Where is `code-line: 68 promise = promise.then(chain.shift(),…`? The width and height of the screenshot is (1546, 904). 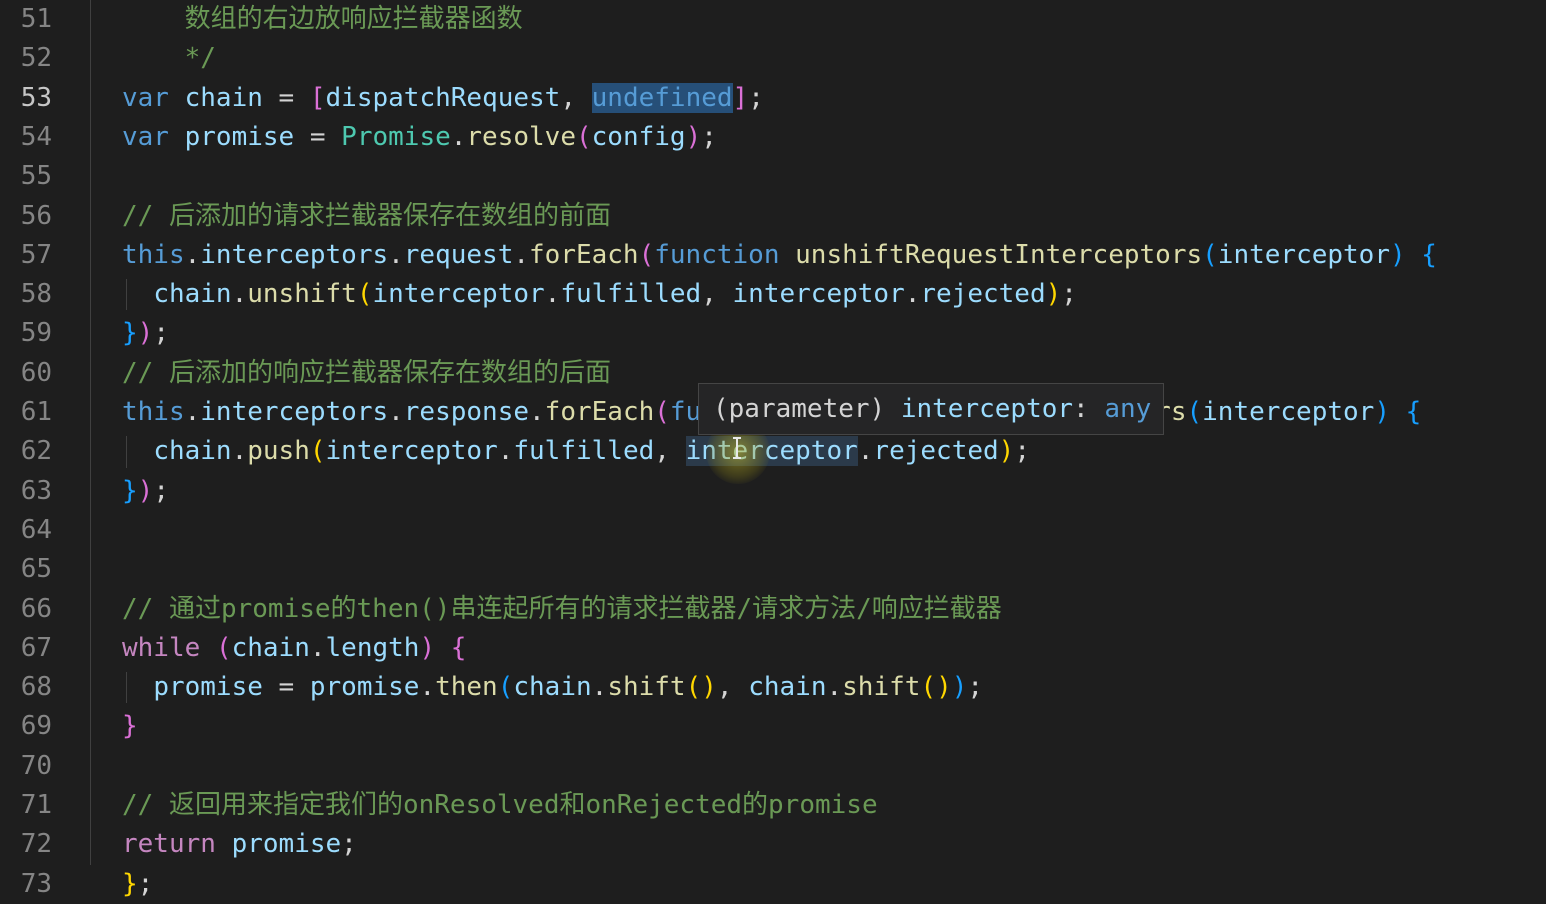 code-line: 68 promise = promise.then(chain.shift(),… is located at coordinates (773, 687).